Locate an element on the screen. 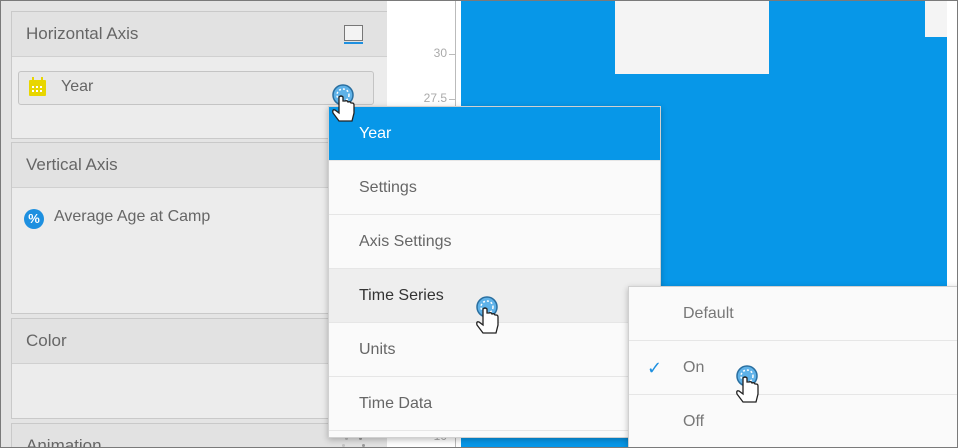  calendar-icon is located at coordinates (37, 86).